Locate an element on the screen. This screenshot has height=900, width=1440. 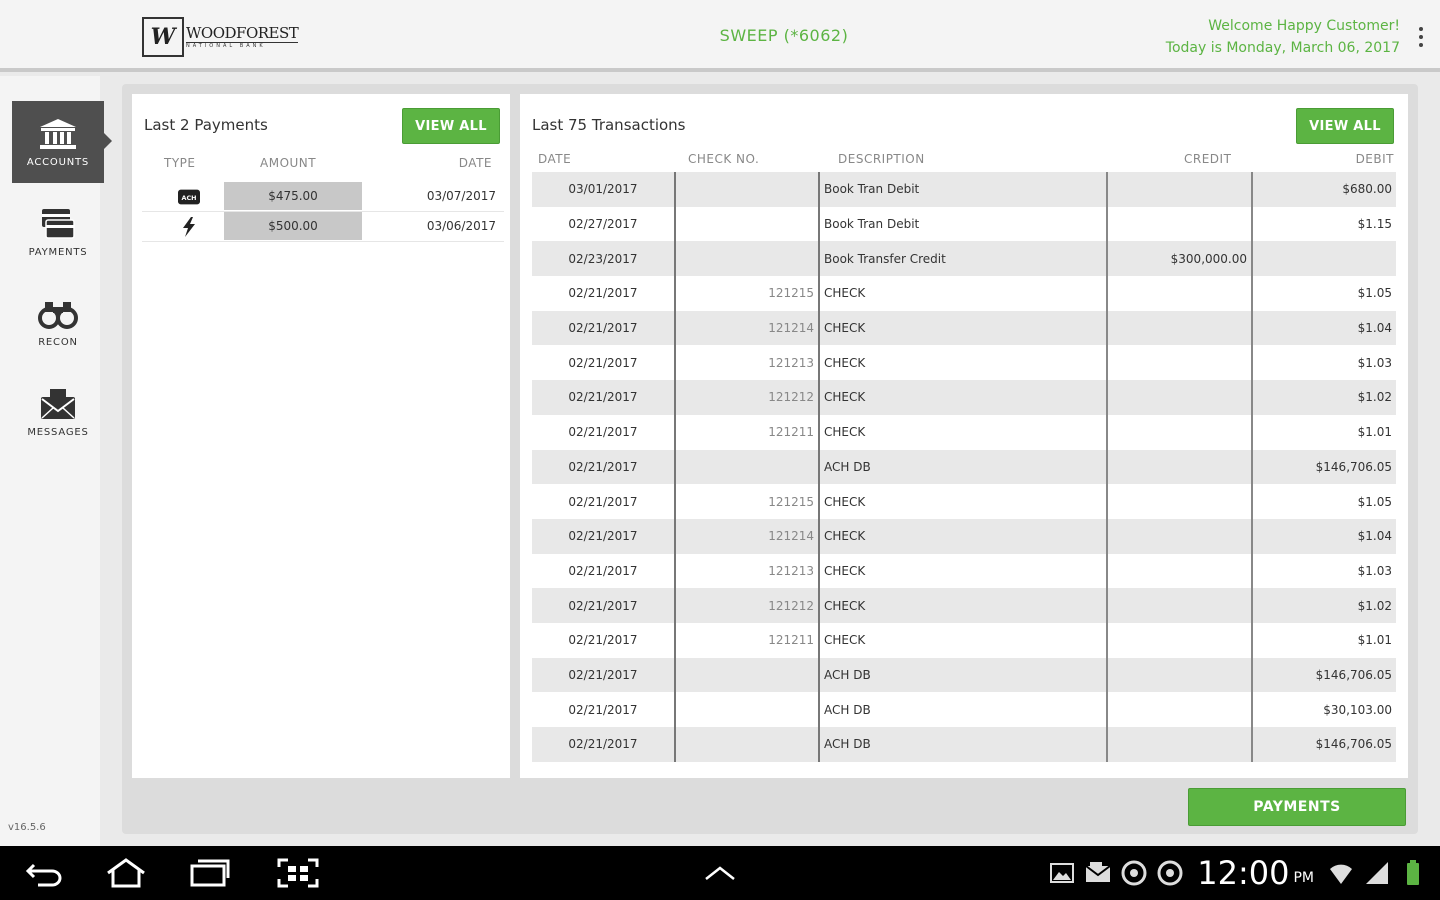
payments-icon is located at coordinates (58, 224).